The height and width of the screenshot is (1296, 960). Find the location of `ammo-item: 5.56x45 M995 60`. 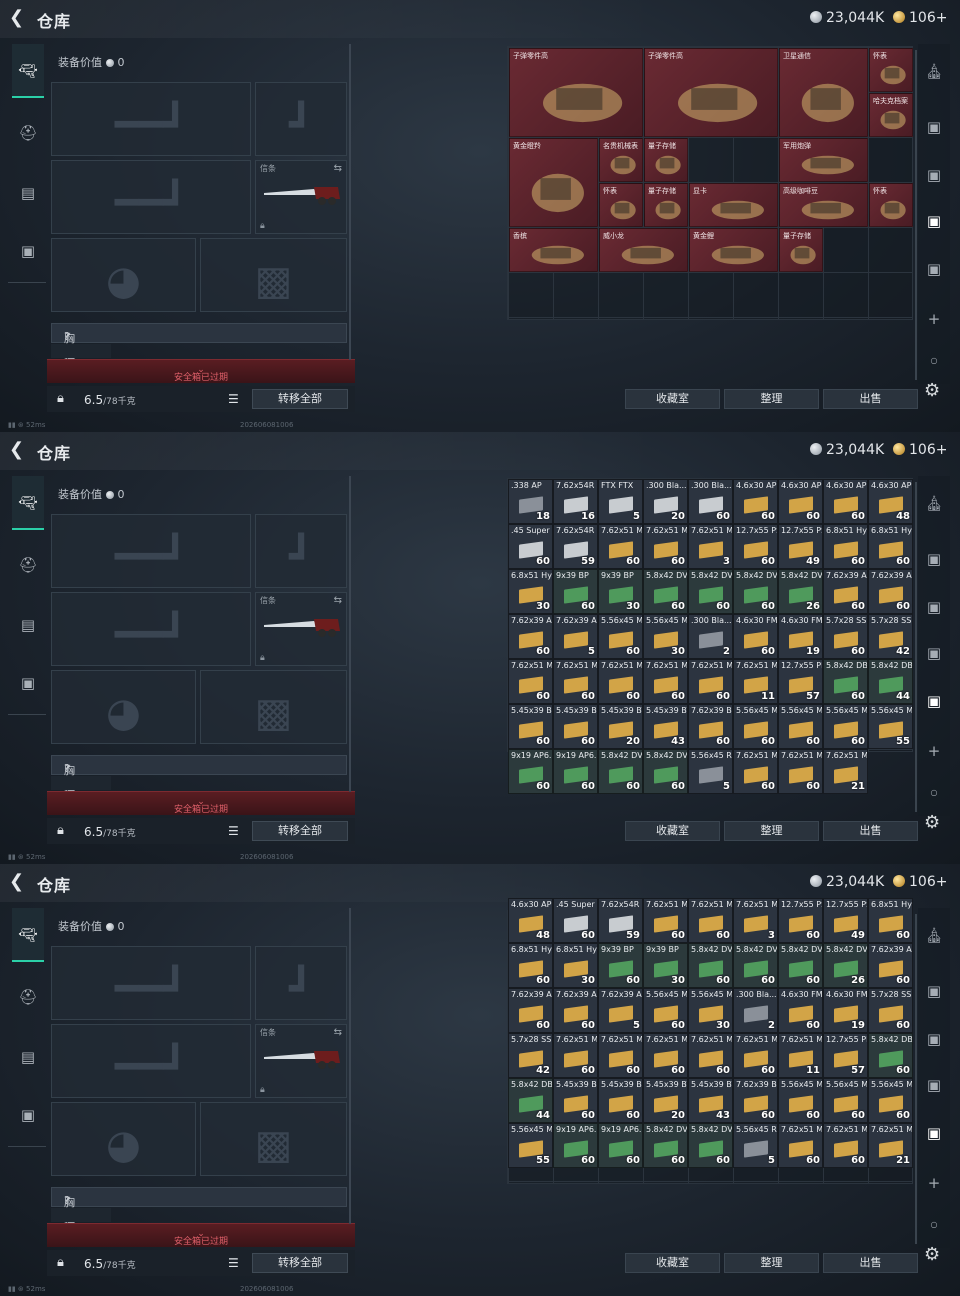

ammo-item: 5.56x45 M995 60 is located at coordinates (620, 636).